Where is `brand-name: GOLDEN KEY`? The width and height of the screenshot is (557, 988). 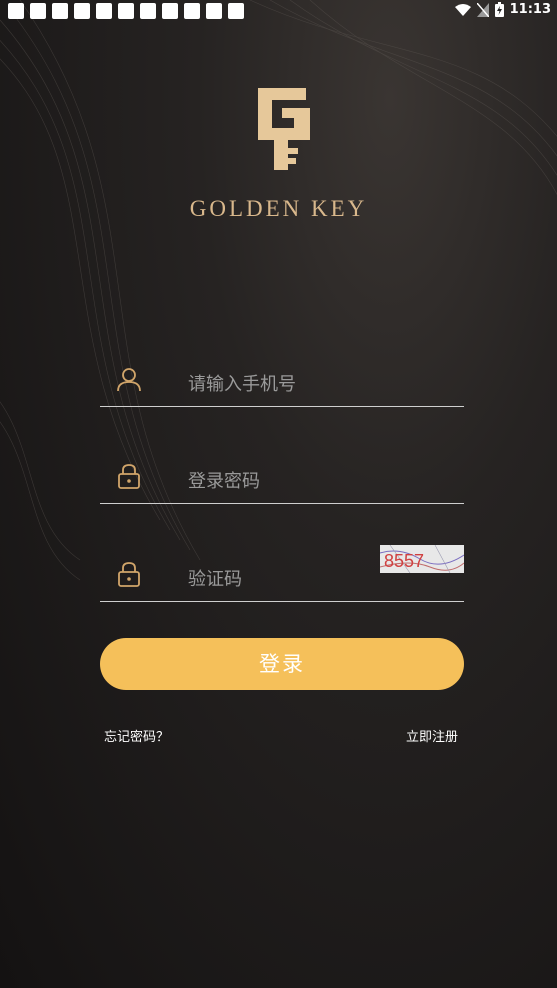
brand-name: GOLDEN KEY is located at coordinates (278, 208).